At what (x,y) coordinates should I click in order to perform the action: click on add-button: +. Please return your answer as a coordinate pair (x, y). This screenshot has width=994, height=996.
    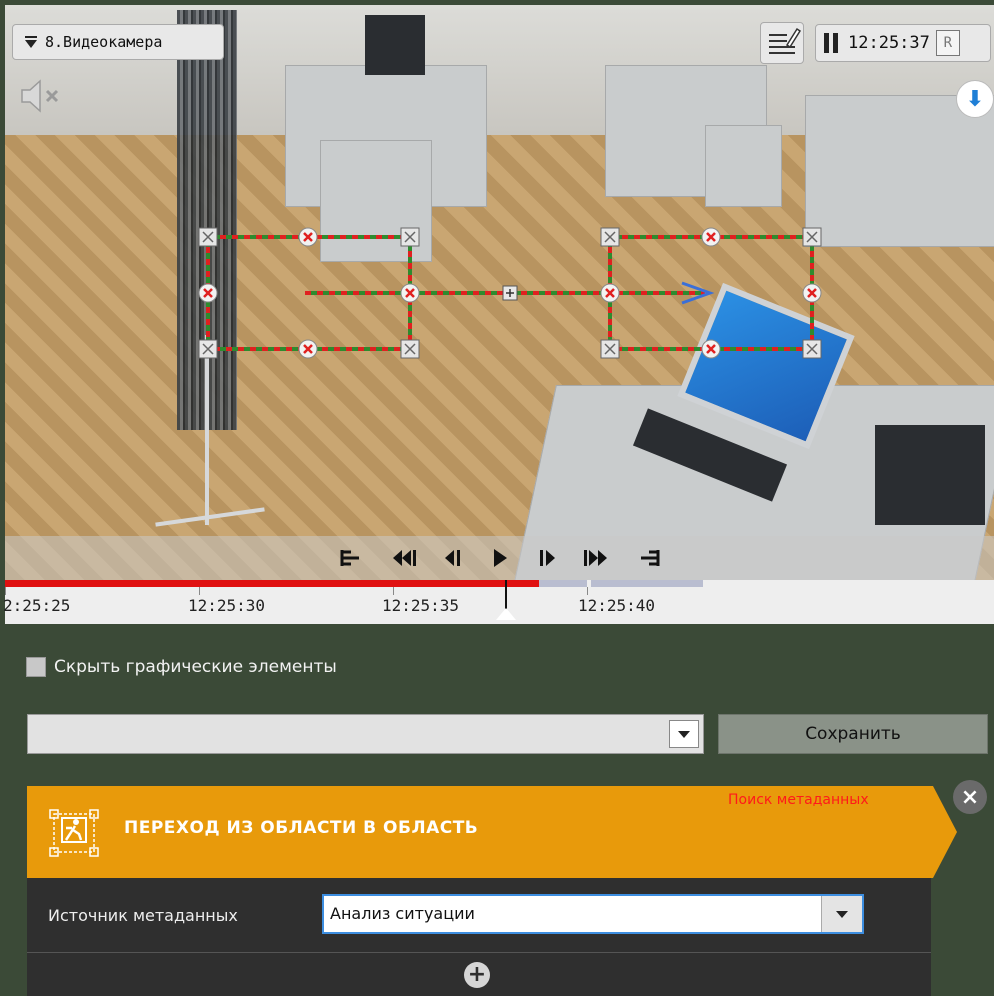
    Looking at the image, I should click on (477, 975).